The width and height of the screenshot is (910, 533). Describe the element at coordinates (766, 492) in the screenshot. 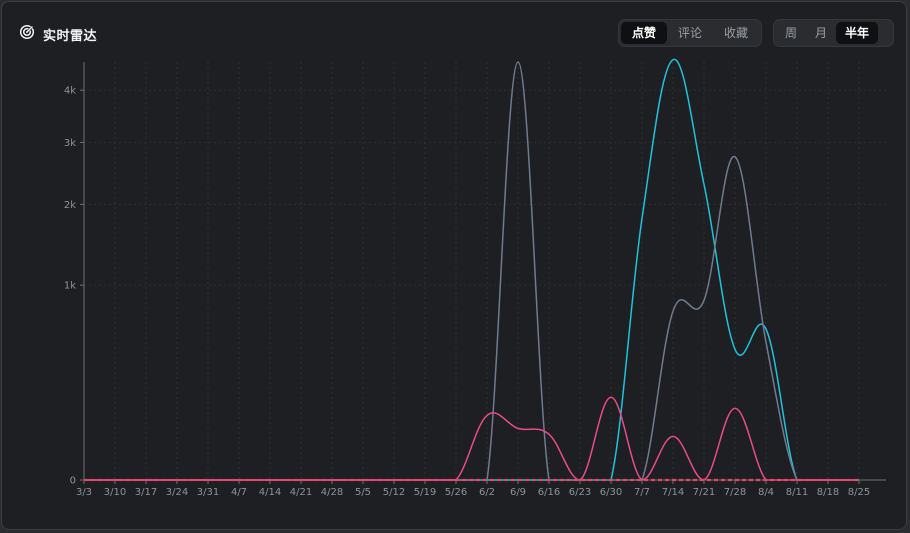

I see `x-tick-label: 8/4` at that location.